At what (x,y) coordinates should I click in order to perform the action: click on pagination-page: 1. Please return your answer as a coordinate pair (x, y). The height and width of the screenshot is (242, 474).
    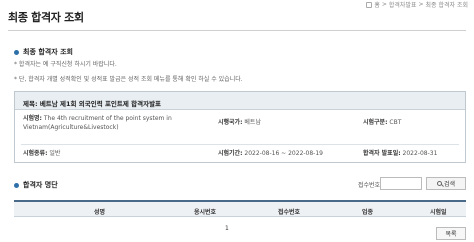
    Looking at the image, I should click on (227, 228).